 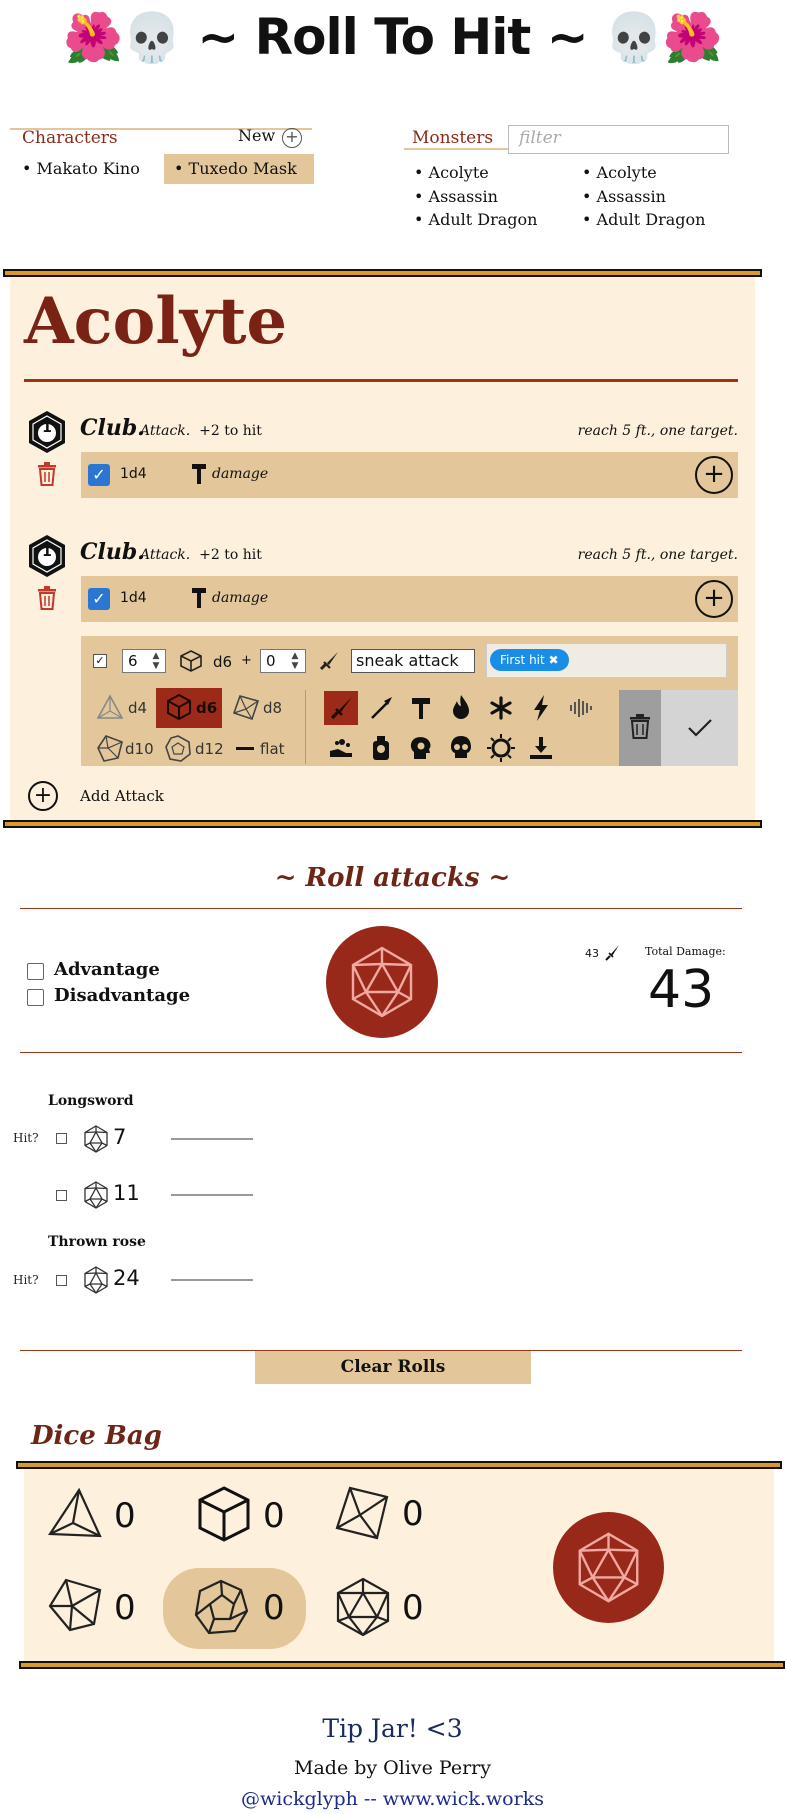 What do you see at coordinates (541, 708) in the screenshot?
I see `damage-type-lightning-icon` at bounding box center [541, 708].